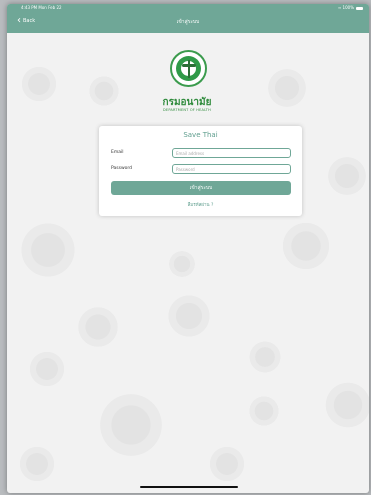  I want to click on status-bar: 4:43 PM Mon Feb 22 ≈ 100%, so click(188, 8).